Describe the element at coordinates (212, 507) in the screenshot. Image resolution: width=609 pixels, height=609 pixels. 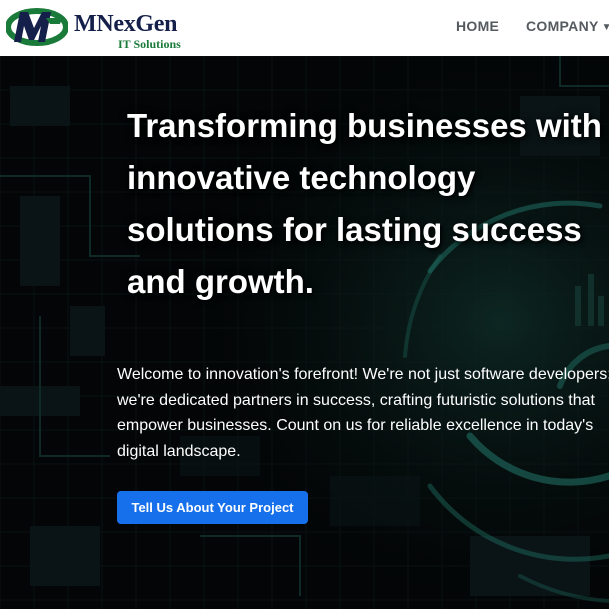
I see `project-inquiry-button: Tell Us About Your Project` at that location.